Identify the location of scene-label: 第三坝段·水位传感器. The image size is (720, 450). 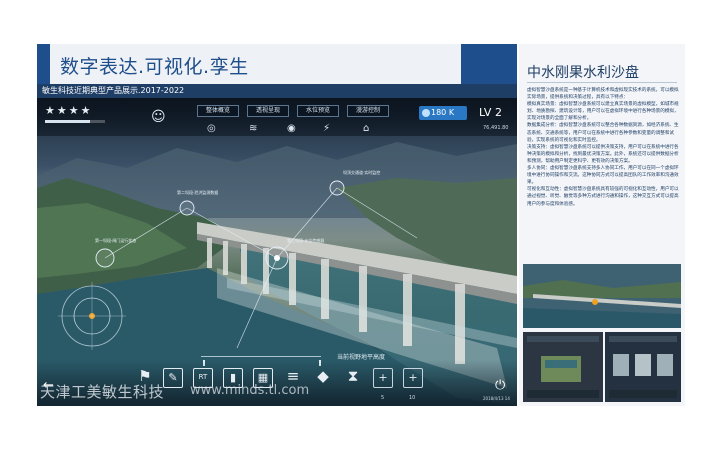
(306, 240).